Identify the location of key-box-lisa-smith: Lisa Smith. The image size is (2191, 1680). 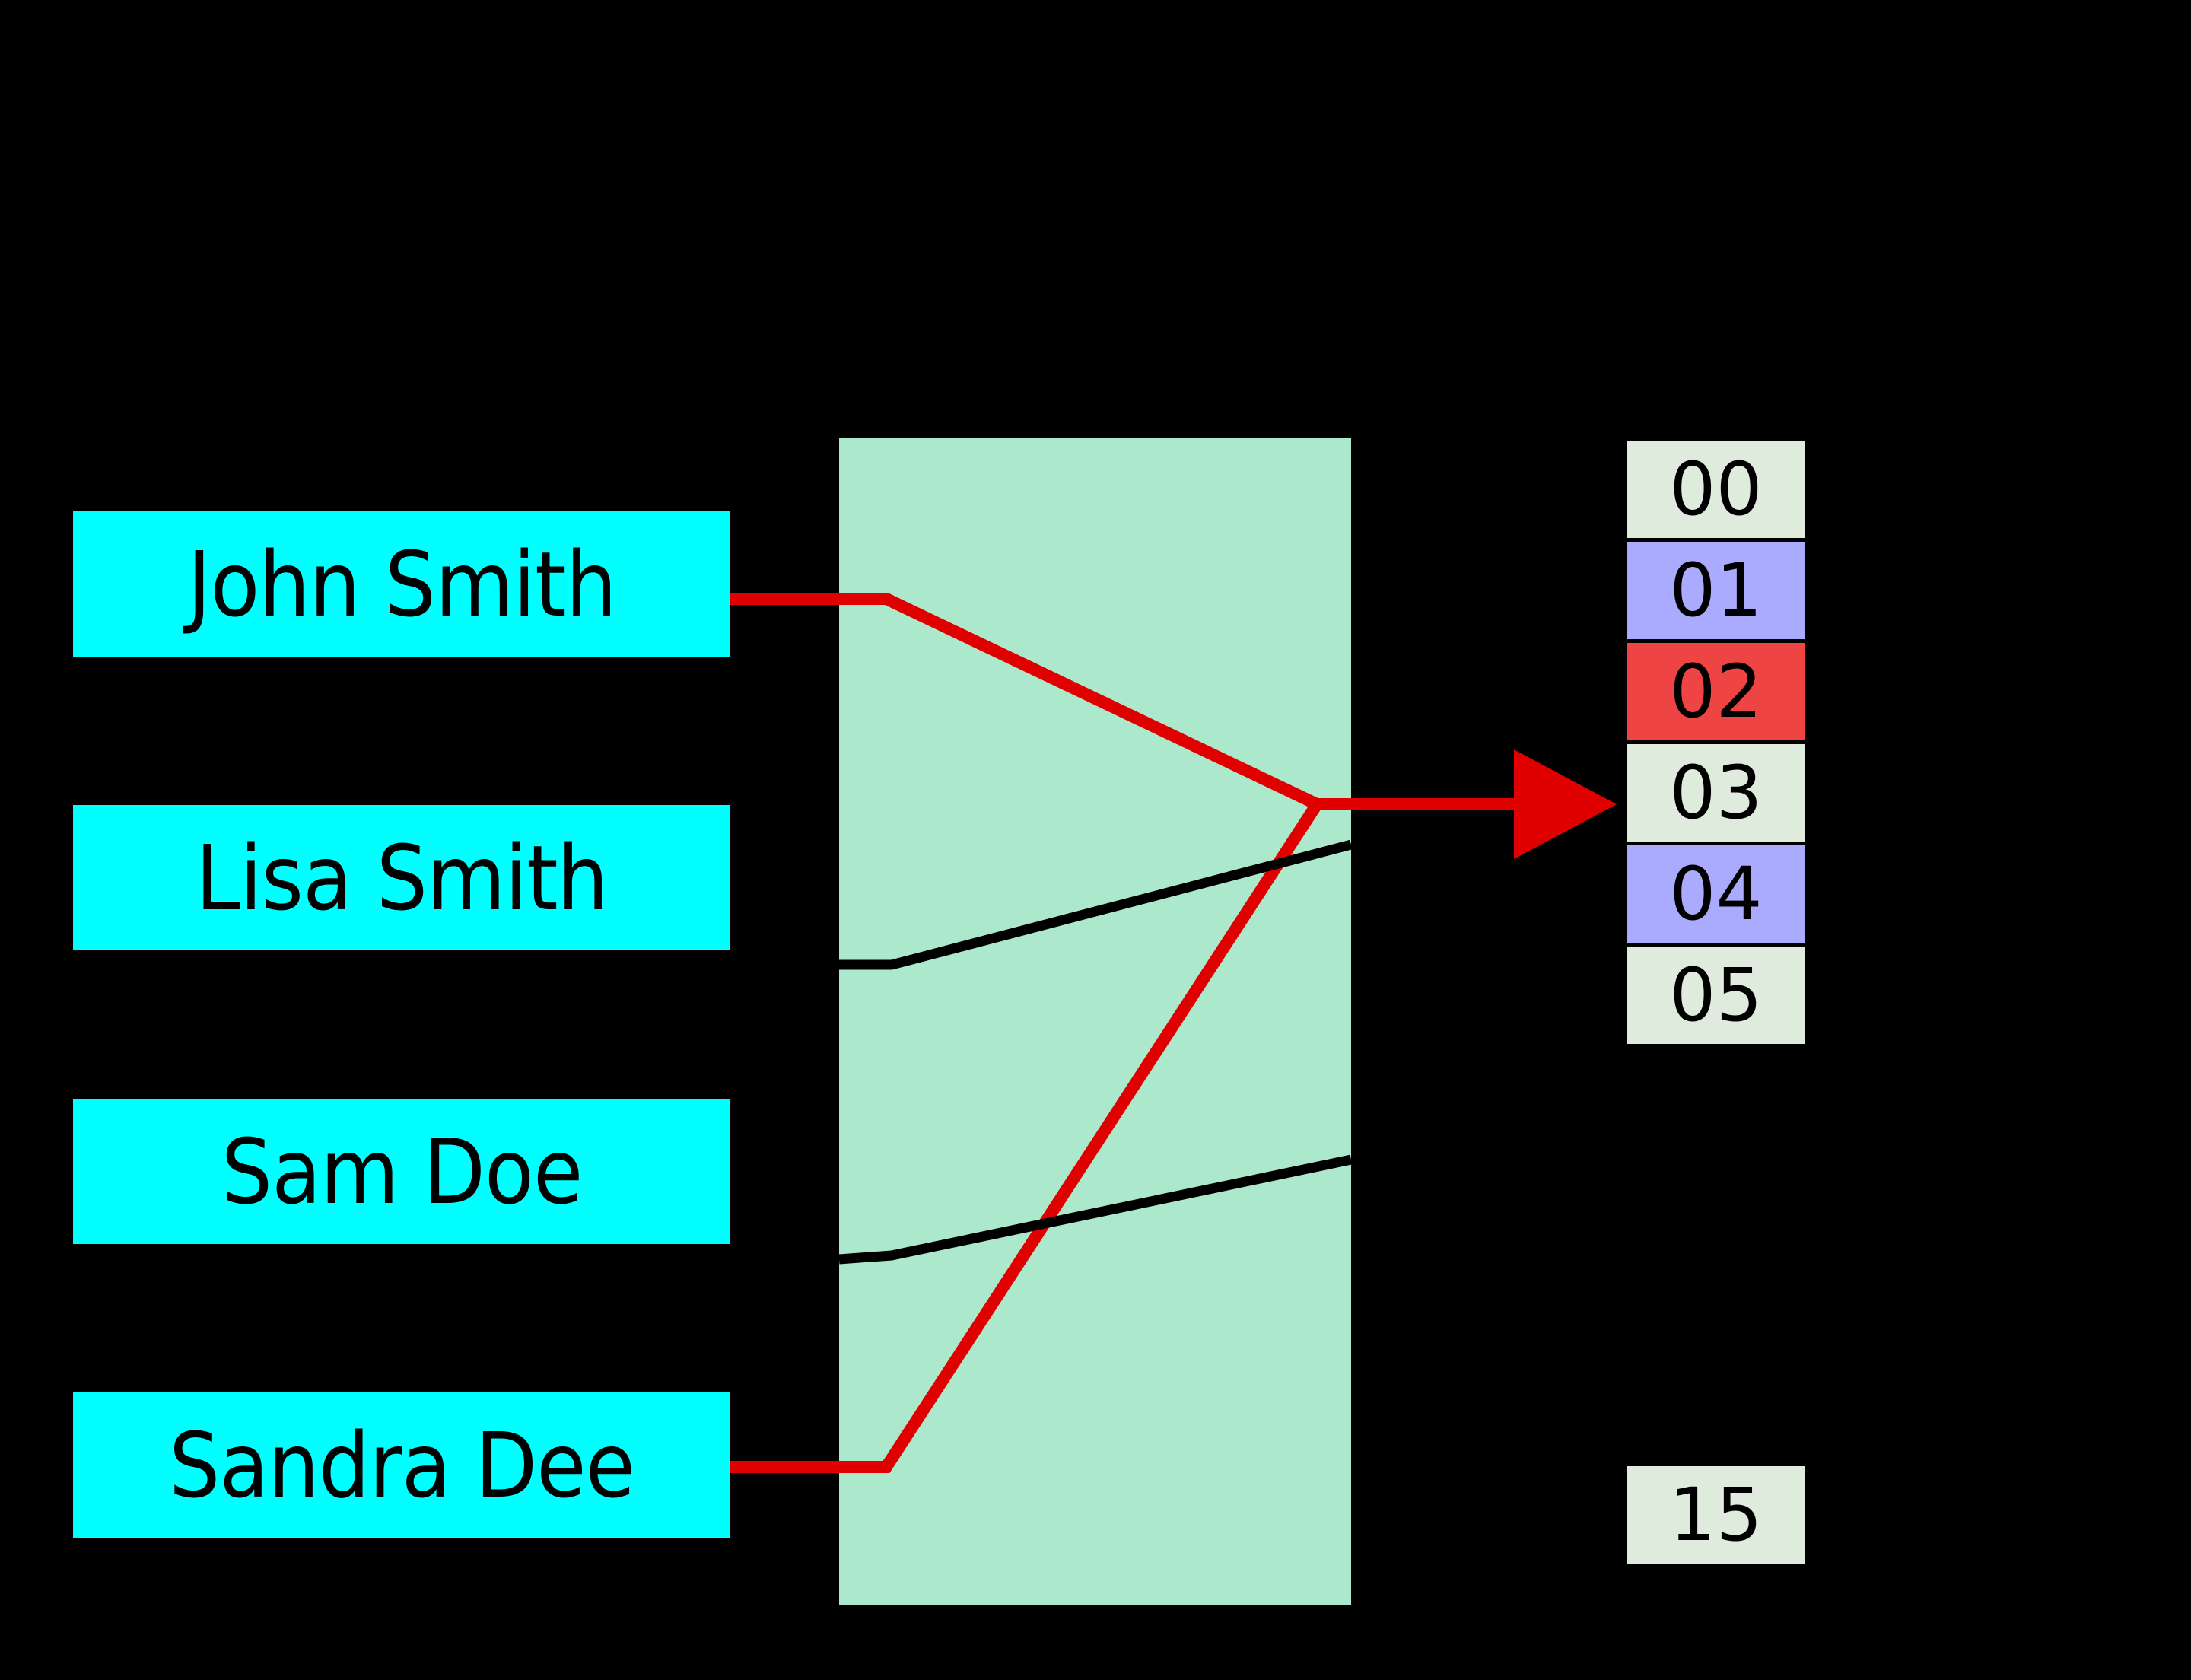
(401, 877).